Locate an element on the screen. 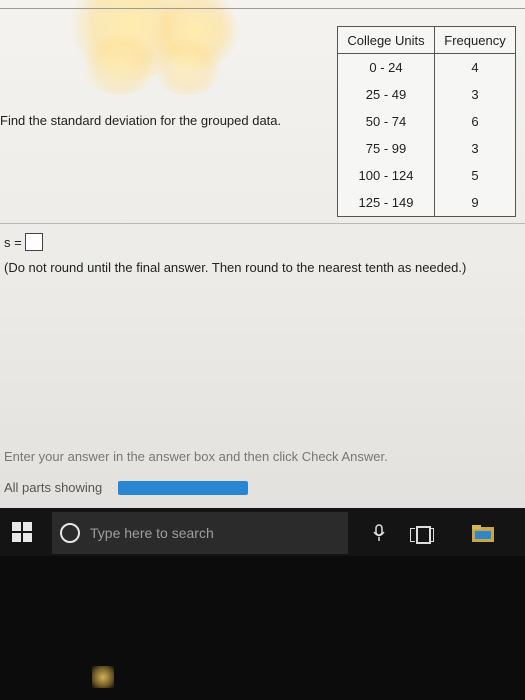 The width and height of the screenshot is (525, 700). answer-row: s = is located at coordinates (23, 242).